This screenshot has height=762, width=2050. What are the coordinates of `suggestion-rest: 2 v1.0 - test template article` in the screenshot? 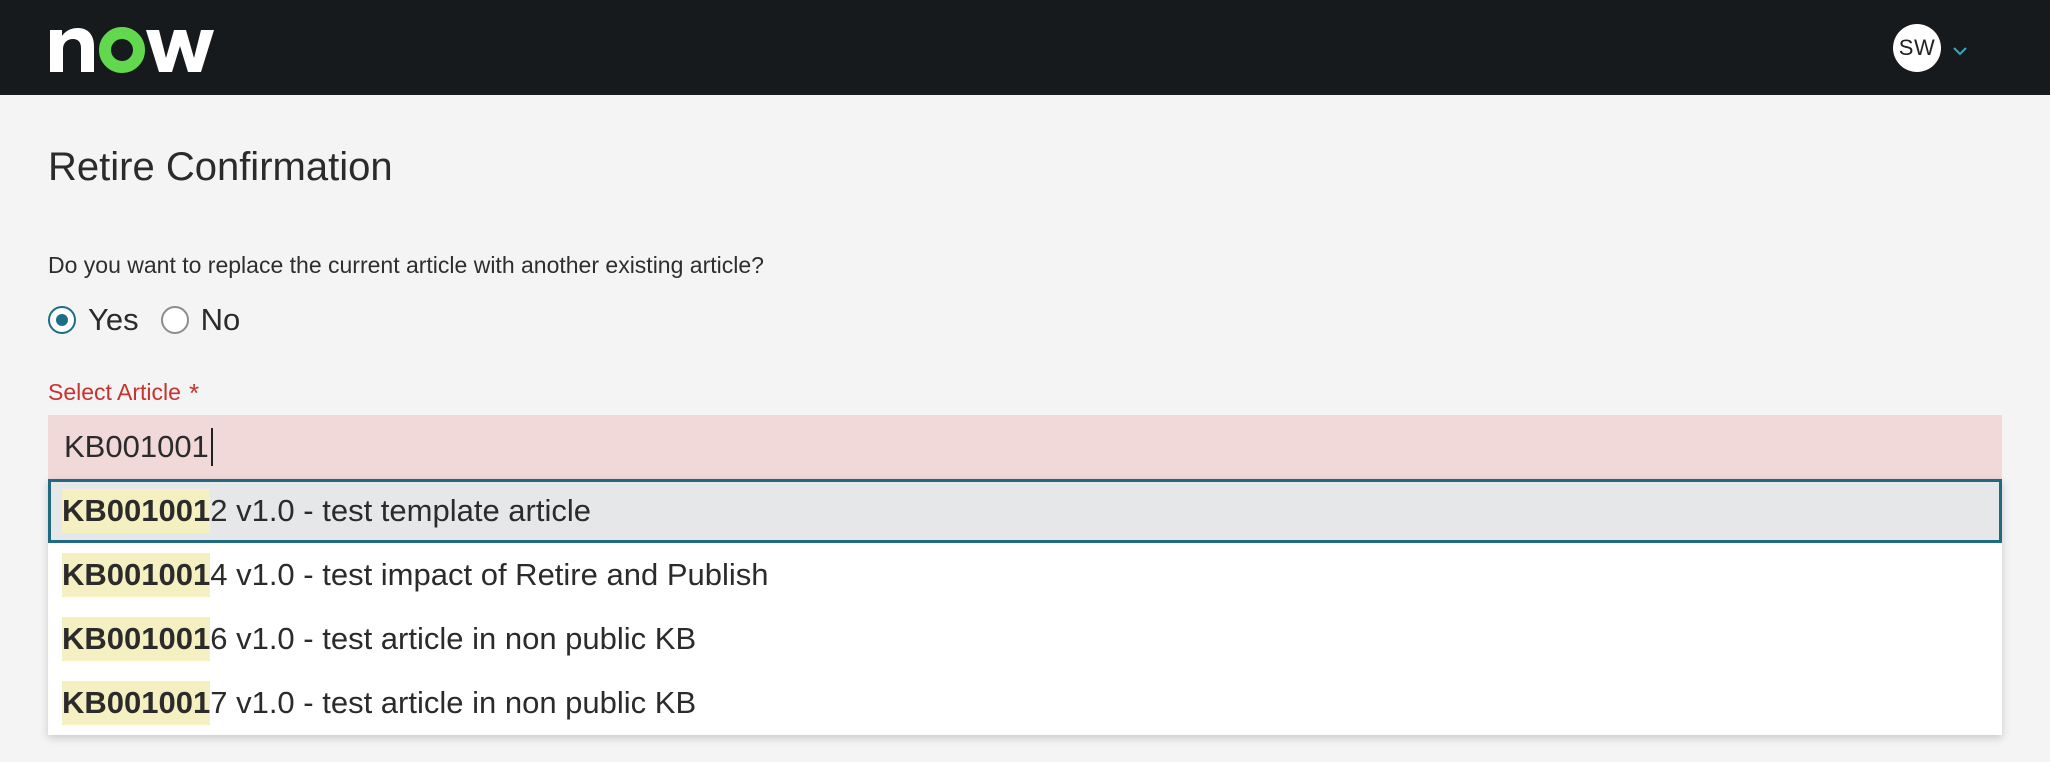 It's located at (400, 510).